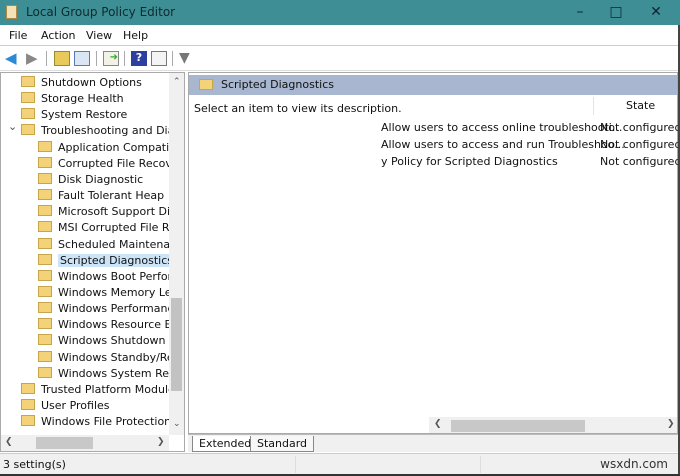  Describe the element at coordinates (111, 58) in the screenshot. I see `export-list-icon: ➜` at that location.